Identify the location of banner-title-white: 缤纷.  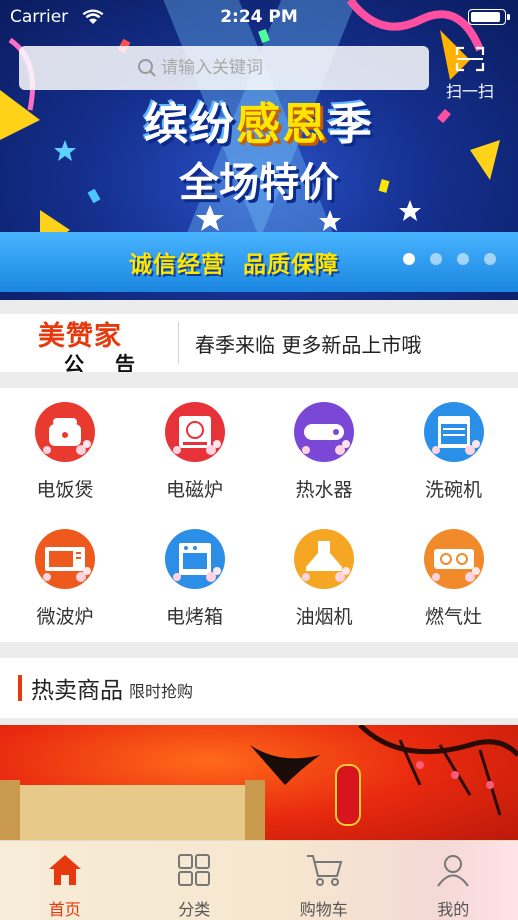
(190, 124).